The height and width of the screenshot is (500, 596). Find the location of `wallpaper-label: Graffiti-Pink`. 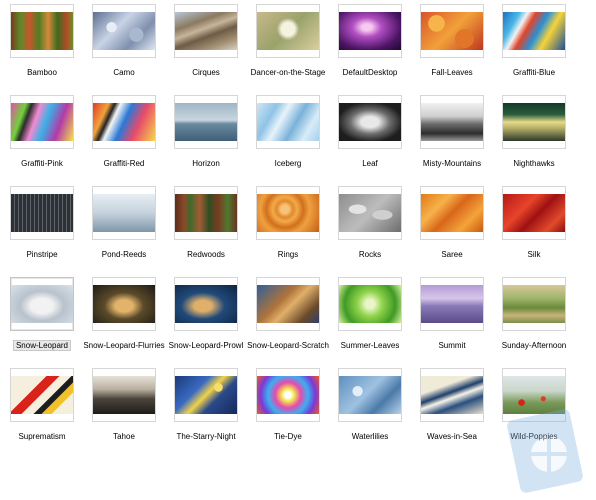

wallpaper-label: Graffiti-Pink is located at coordinates (42, 163).